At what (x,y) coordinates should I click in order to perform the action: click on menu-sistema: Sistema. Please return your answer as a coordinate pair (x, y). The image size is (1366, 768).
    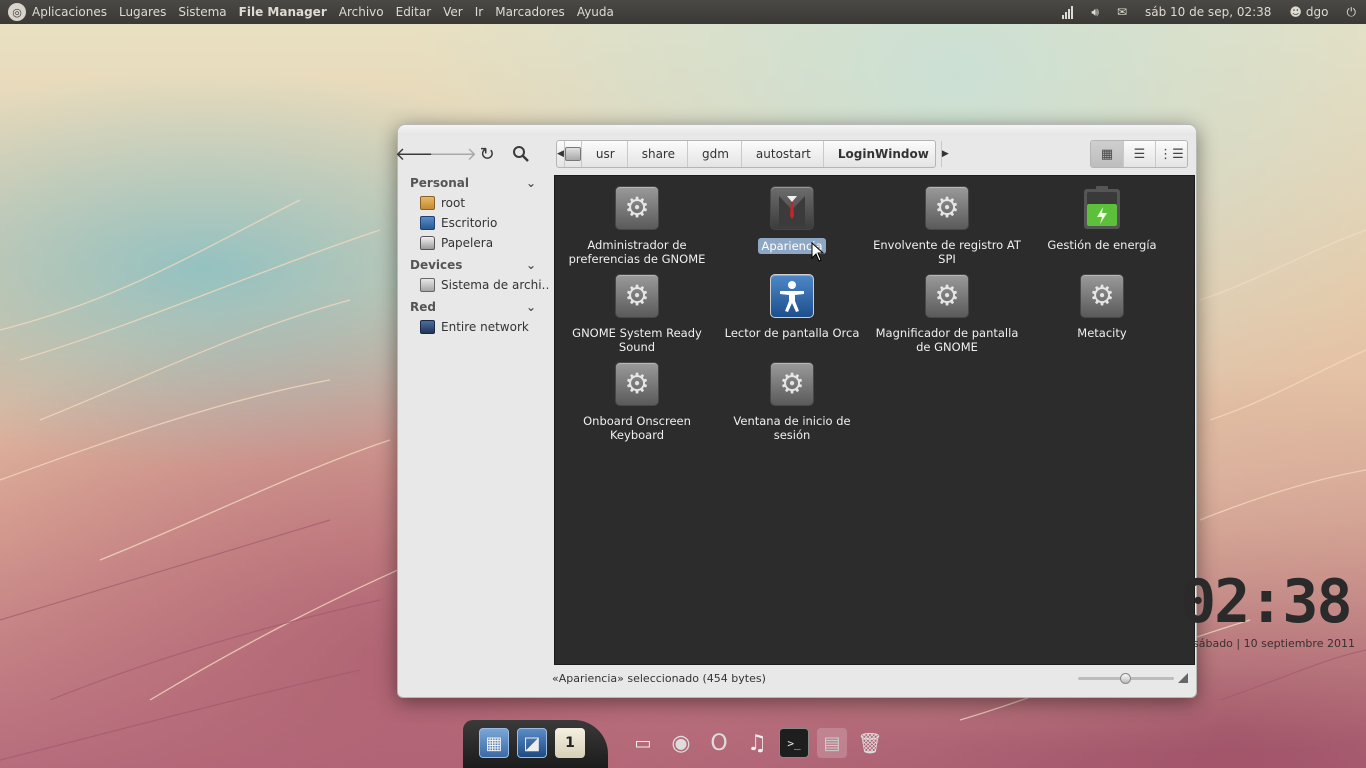
    Looking at the image, I should click on (202, 12).